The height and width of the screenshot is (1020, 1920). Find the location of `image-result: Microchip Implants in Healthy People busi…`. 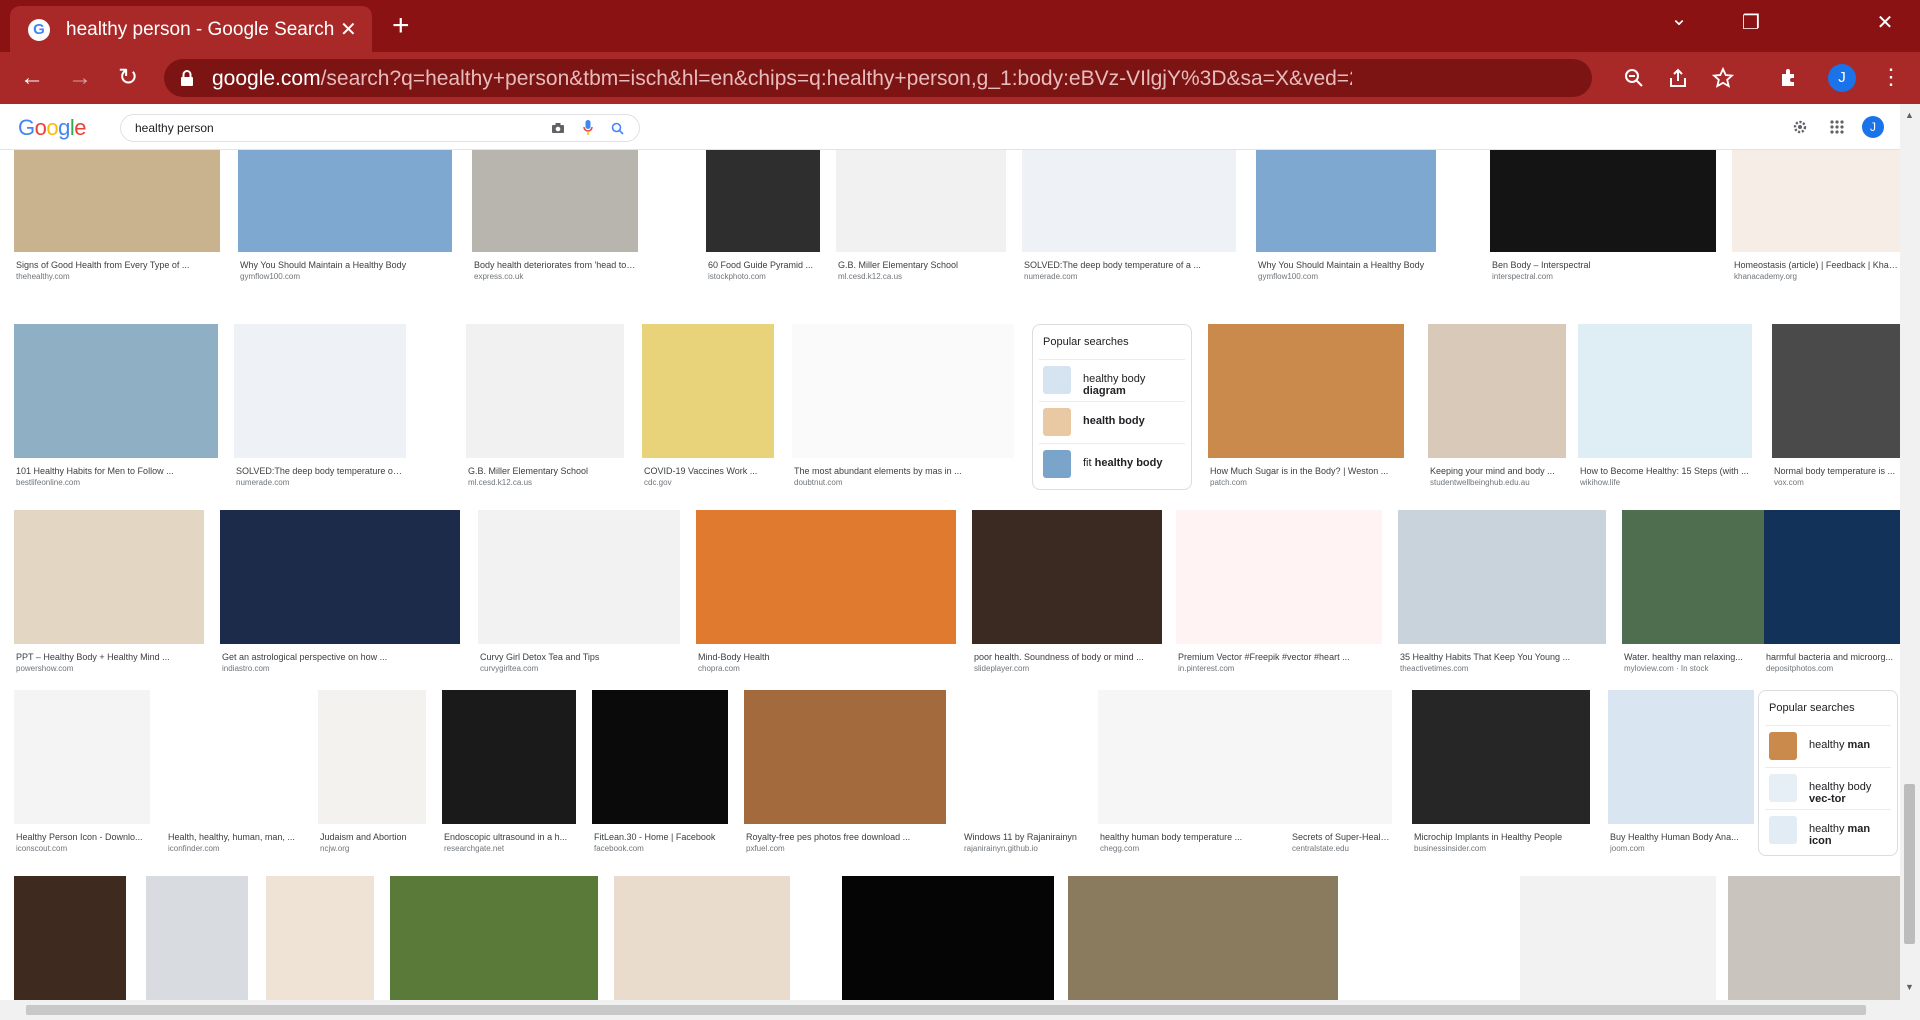

image-result: Microchip Implants in Healthy People busi… is located at coordinates (1501, 772).